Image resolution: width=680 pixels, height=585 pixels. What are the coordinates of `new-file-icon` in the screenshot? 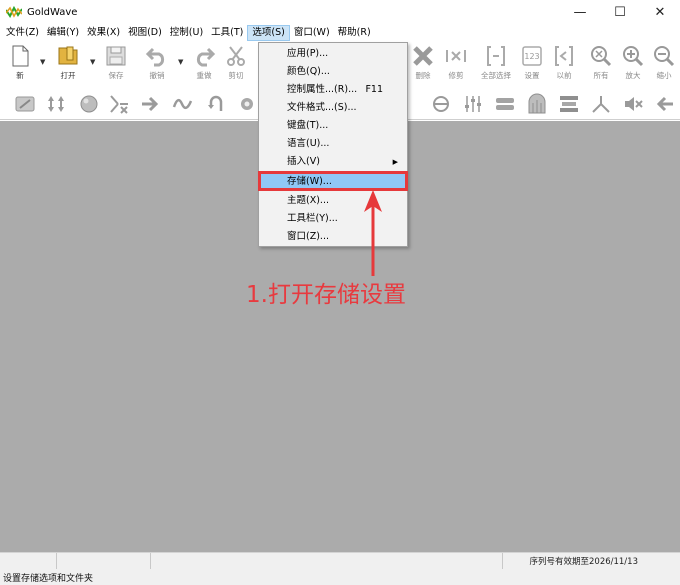 It's located at (20, 56).